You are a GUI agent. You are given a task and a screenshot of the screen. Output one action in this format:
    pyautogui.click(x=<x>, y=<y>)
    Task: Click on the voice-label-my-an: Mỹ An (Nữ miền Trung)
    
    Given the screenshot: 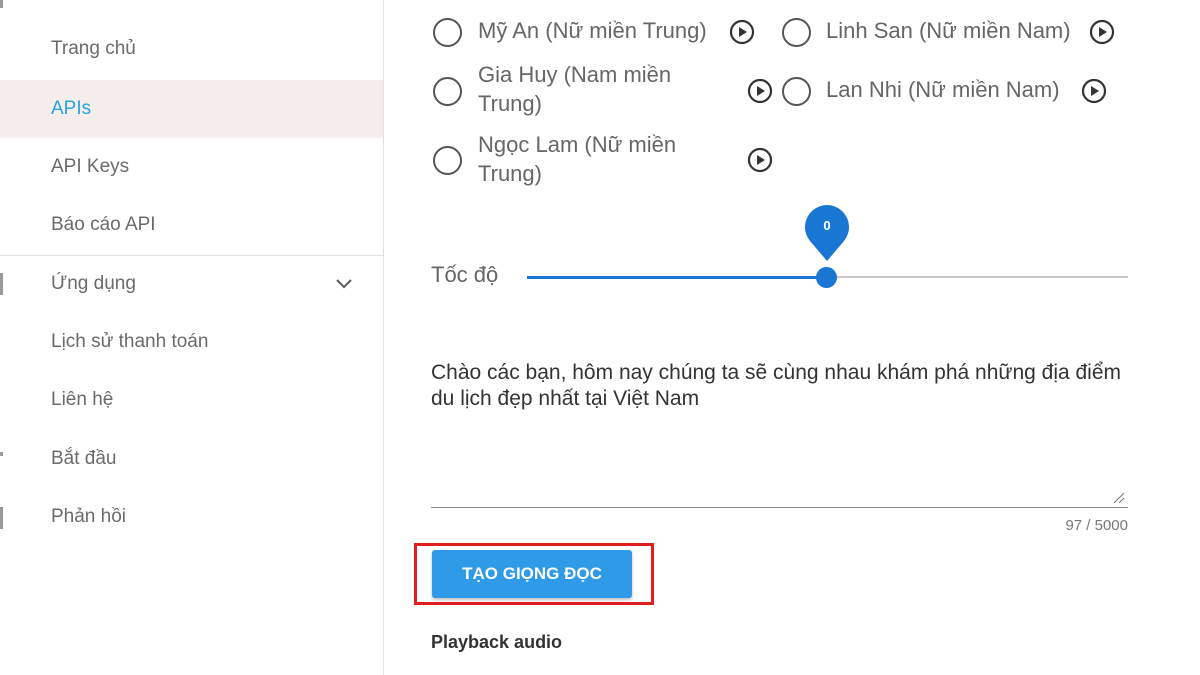 What is the action you would take?
    pyautogui.click(x=592, y=30)
    